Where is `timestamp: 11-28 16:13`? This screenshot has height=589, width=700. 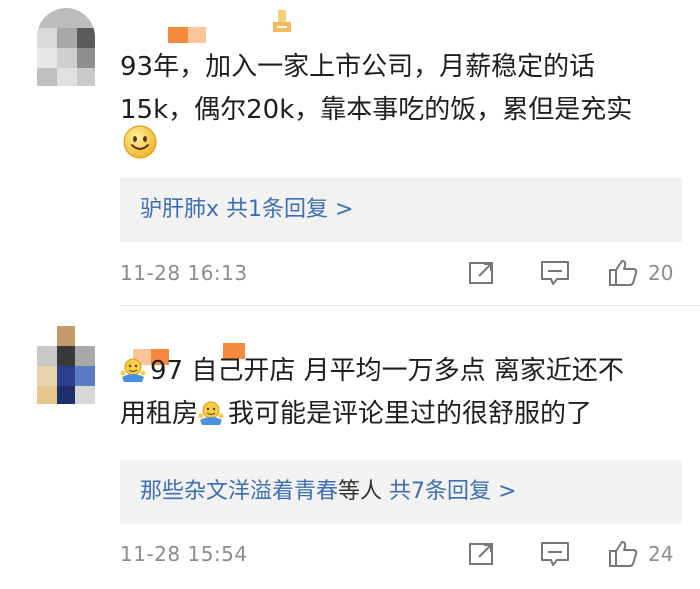
timestamp: 11-28 16:13 is located at coordinates (184, 273).